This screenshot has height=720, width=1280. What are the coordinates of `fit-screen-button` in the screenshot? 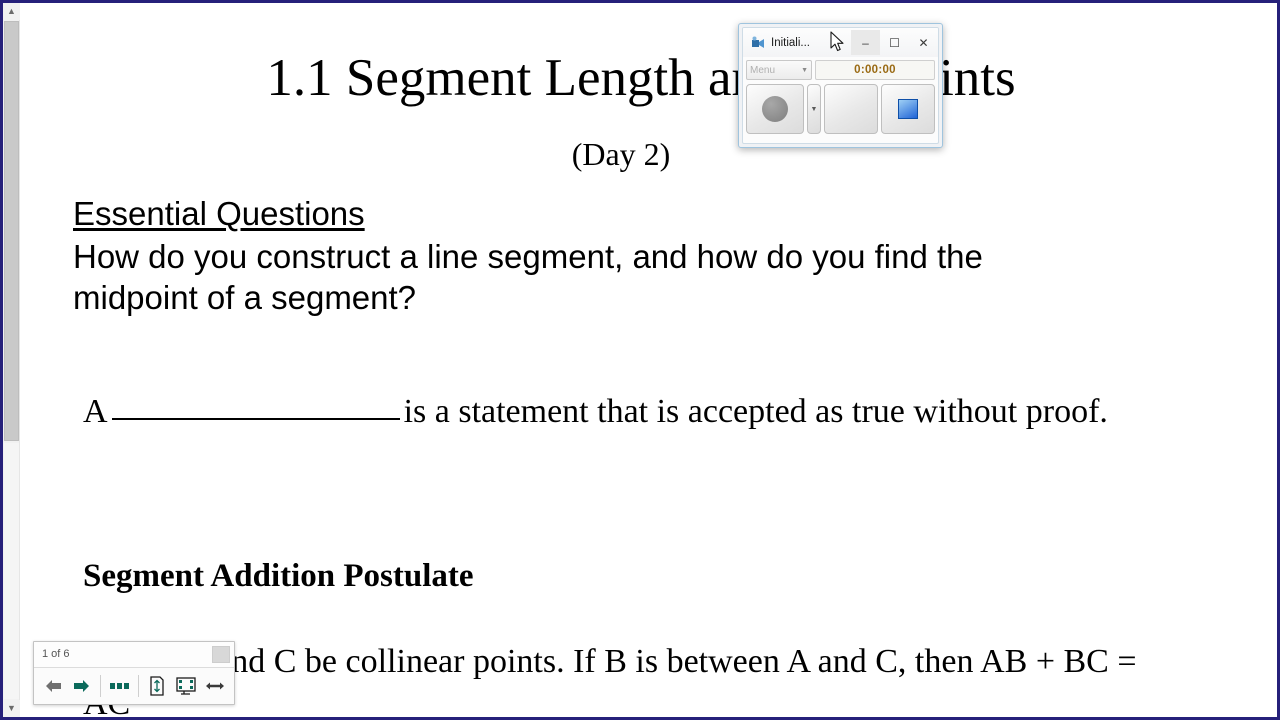 It's located at (186, 686).